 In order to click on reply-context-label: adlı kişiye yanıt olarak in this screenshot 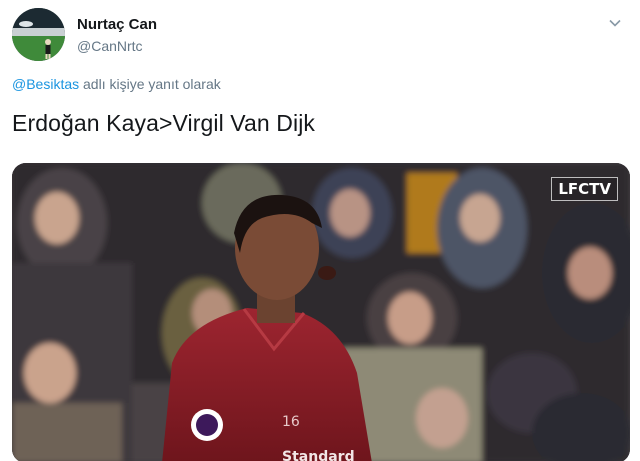, I will do `click(150, 84)`.